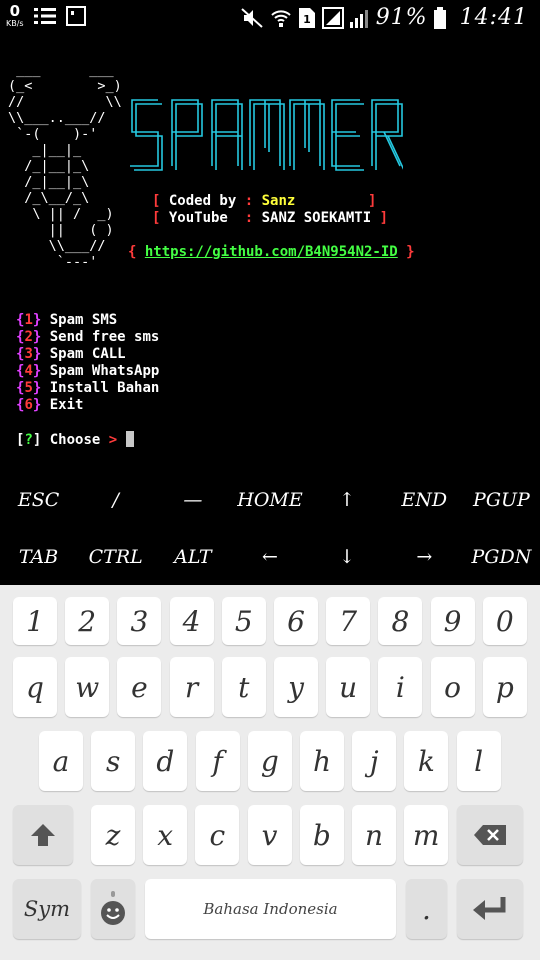 The image size is (540, 960). What do you see at coordinates (426, 909) in the screenshot?
I see `period-key: .` at bounding box center [426, 909].